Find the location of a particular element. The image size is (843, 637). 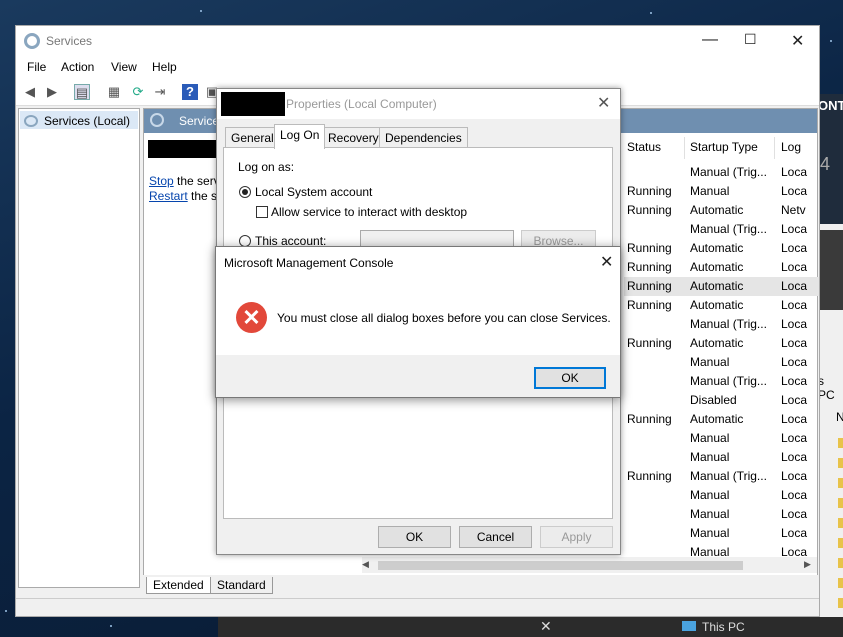

tree-item-services-local: Services (Local) is located at coordinates (79, 120).